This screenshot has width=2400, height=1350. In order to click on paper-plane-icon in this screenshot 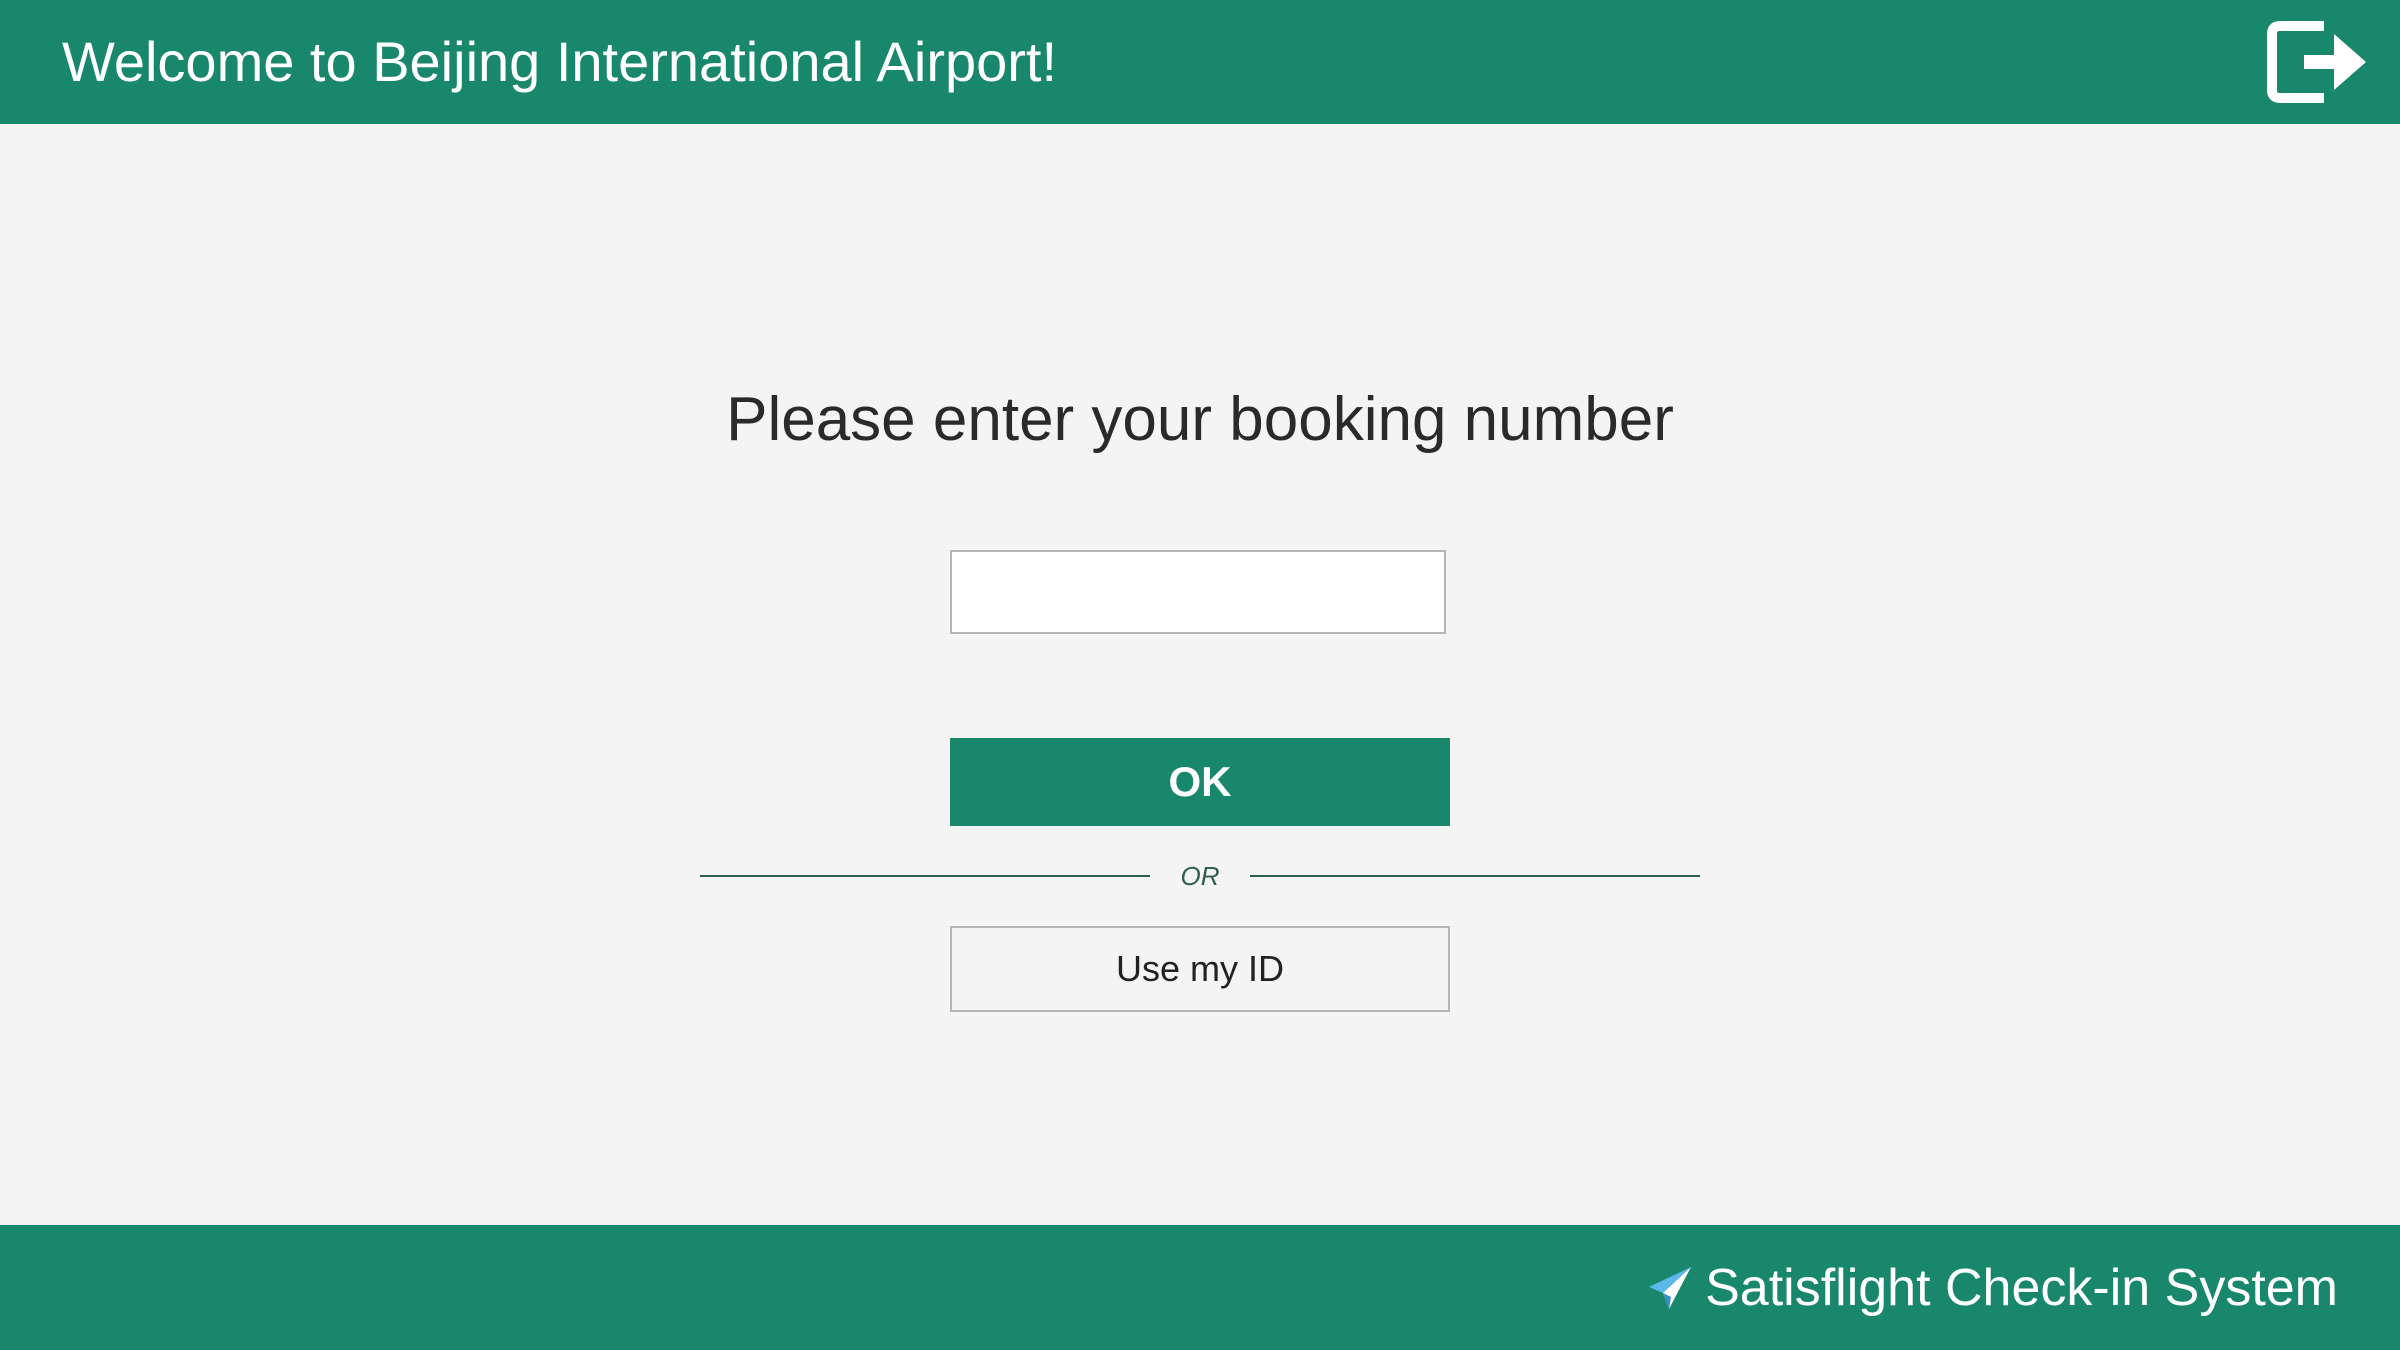, I will do `click(1670, 1288)`.